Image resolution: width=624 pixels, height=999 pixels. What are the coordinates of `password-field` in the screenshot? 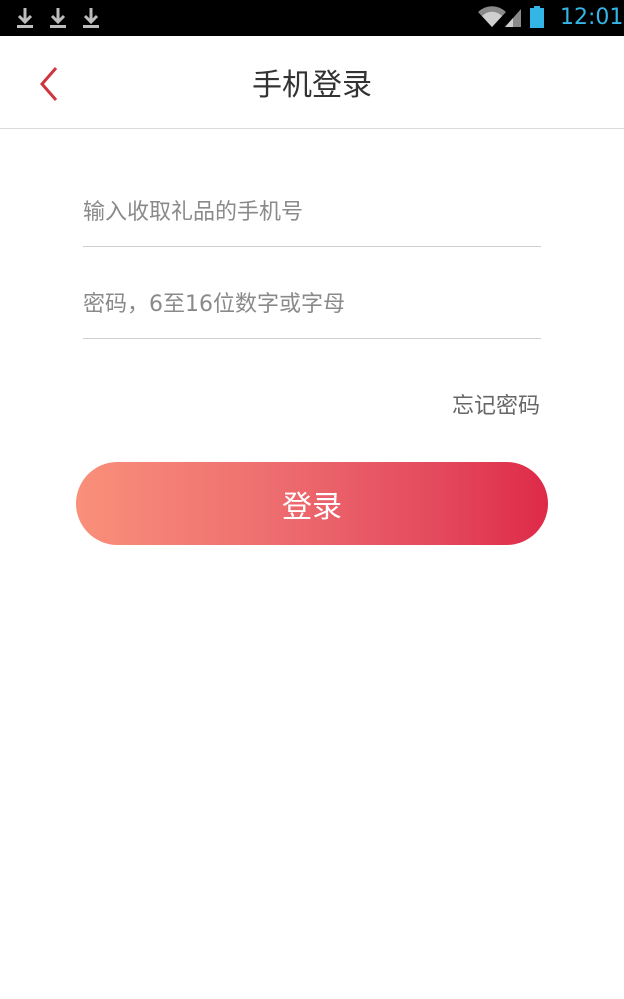 It's located at (312, 311).